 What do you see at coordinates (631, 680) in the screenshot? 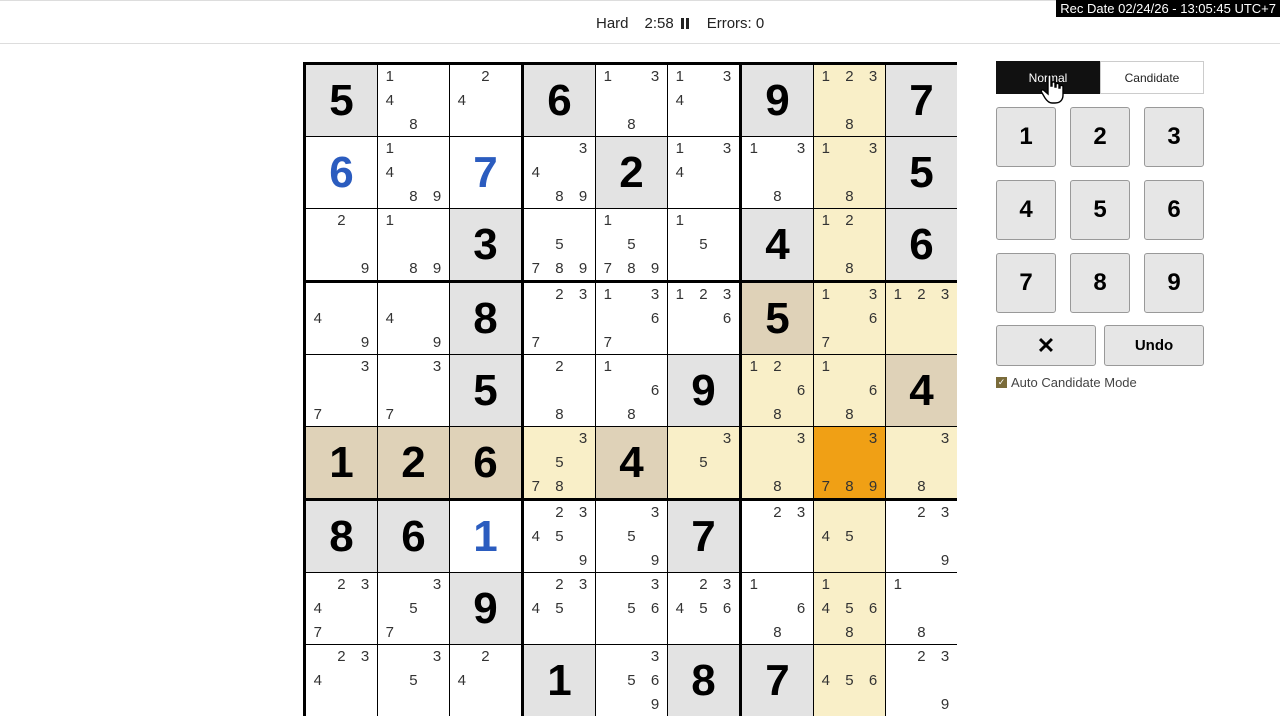
I see `sudoku-cell: 356 9` at bounding box center [631, 680].